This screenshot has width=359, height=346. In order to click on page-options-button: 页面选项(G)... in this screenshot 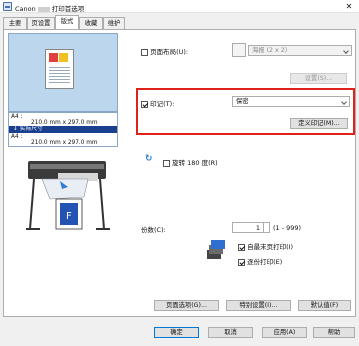, I will do `click(186, 305)`.